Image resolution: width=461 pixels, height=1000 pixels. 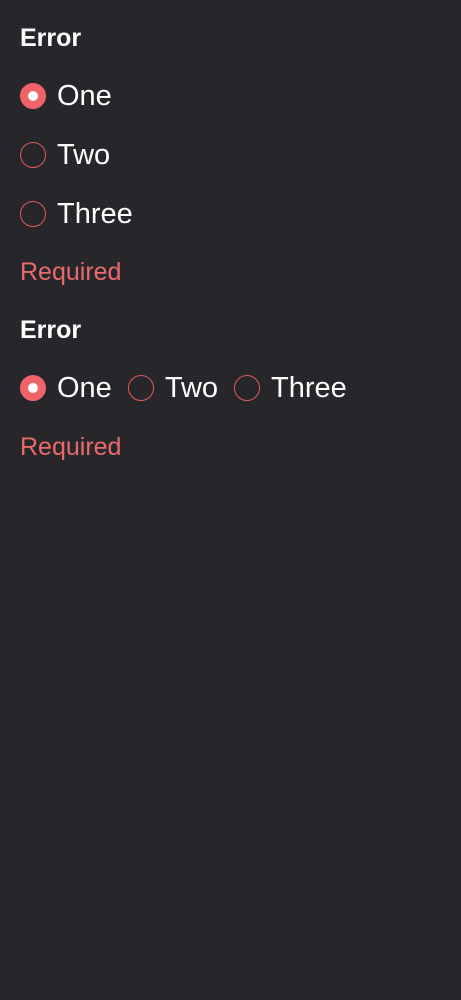 I want to click on radio-options-vertical: One Two Three, so click(x=76, y=168).